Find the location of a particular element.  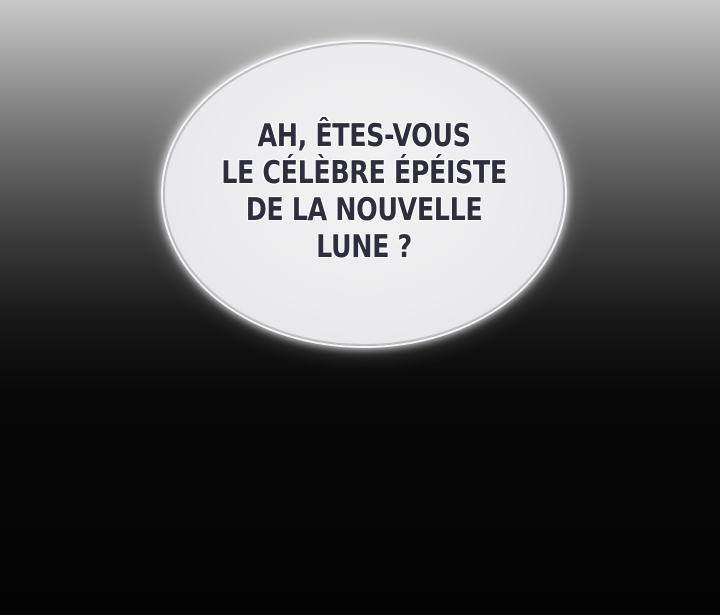

speech-line-4: LUNE ? is located at coordinates (364, 247).